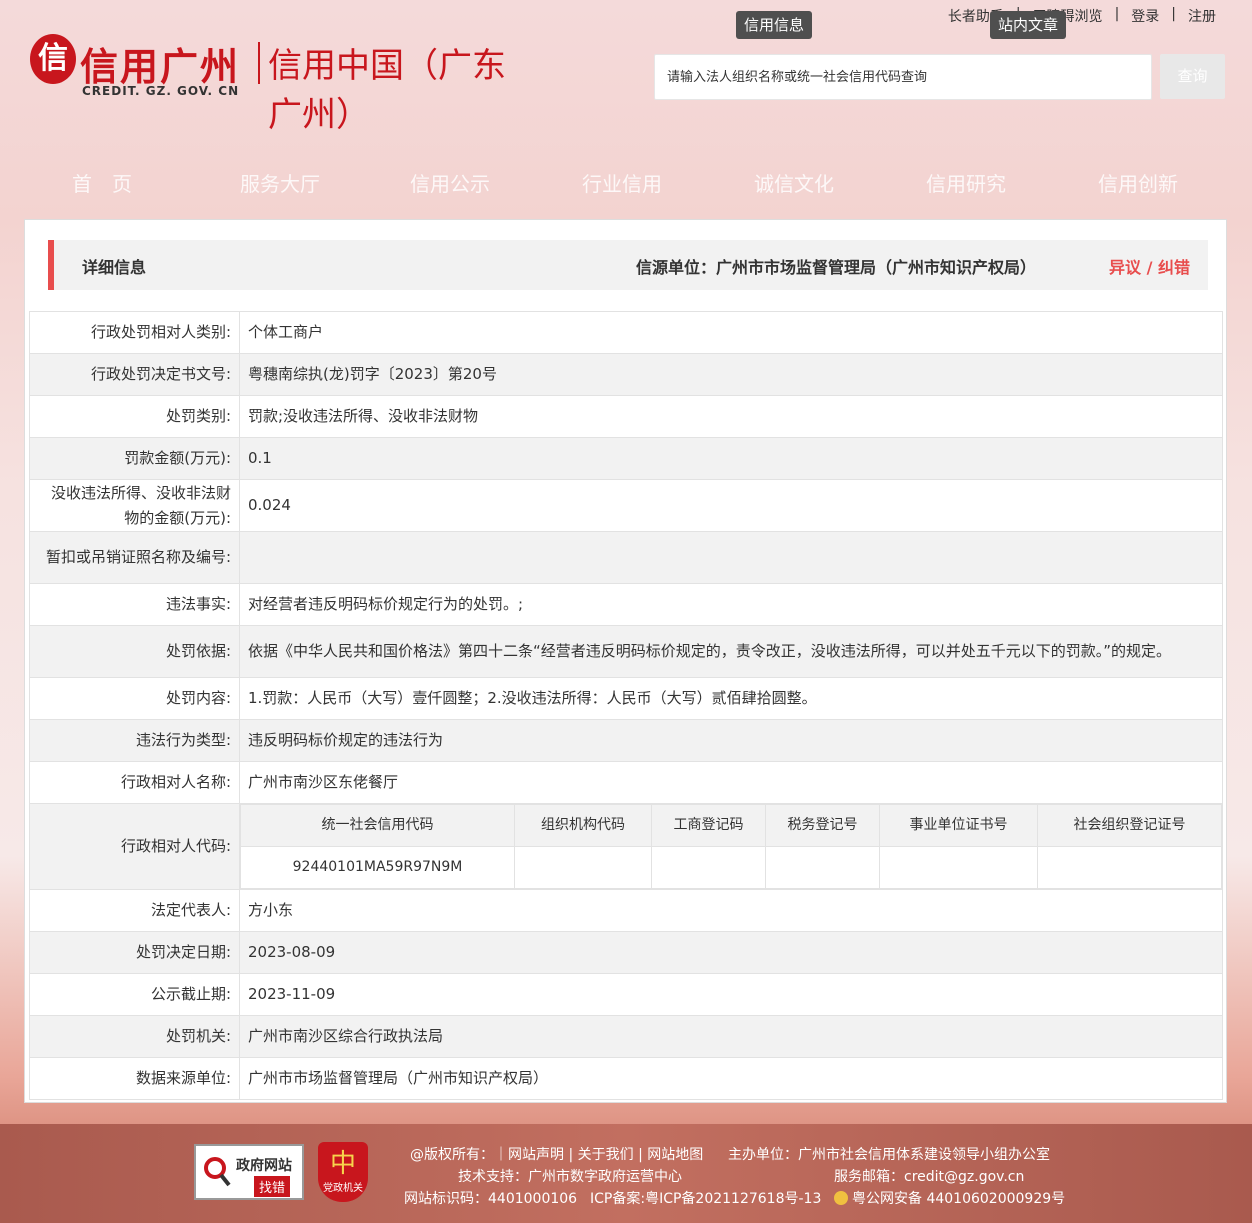 The image size is (1252, 1223). I want to click on row-value: 2023-08-09, so click(731, 952).